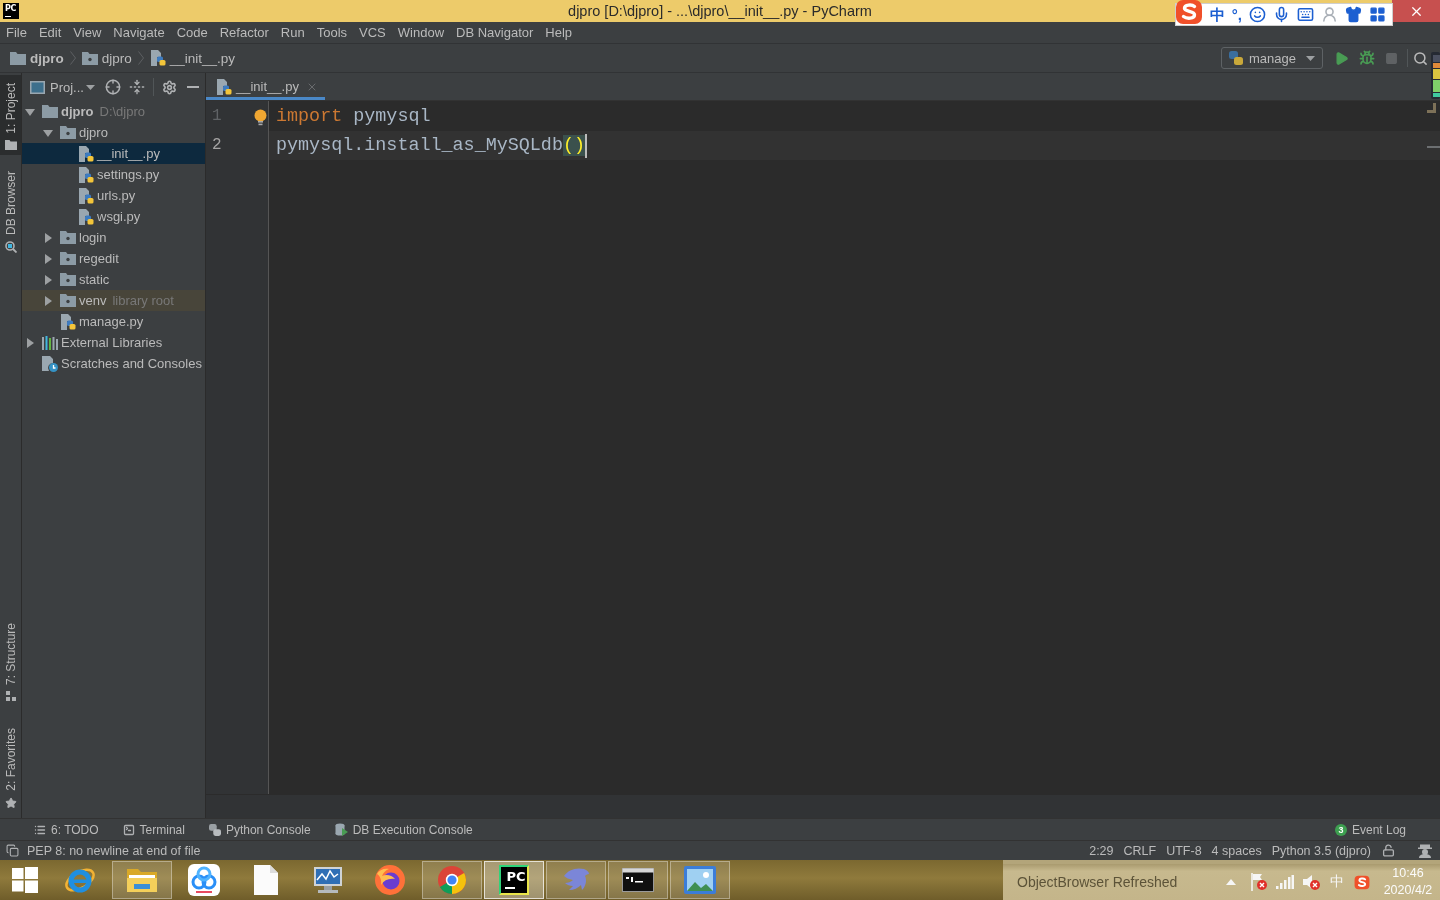  Describe the element at coordinates (1310, 58) in the screenshot. I see `caret-icon` at that location.